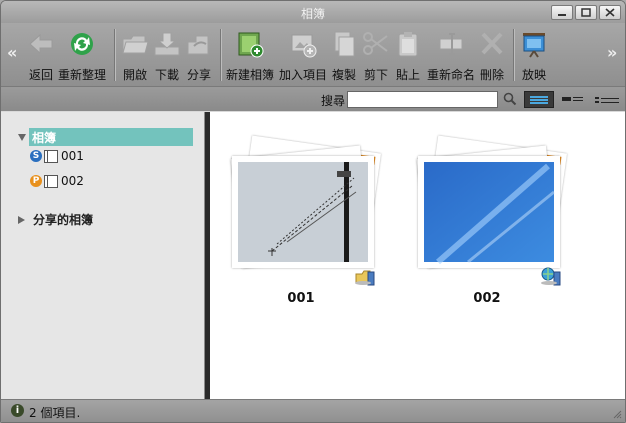 This screenshot has height=423, width=626. I want to click on window-controls, so click(586, 12).